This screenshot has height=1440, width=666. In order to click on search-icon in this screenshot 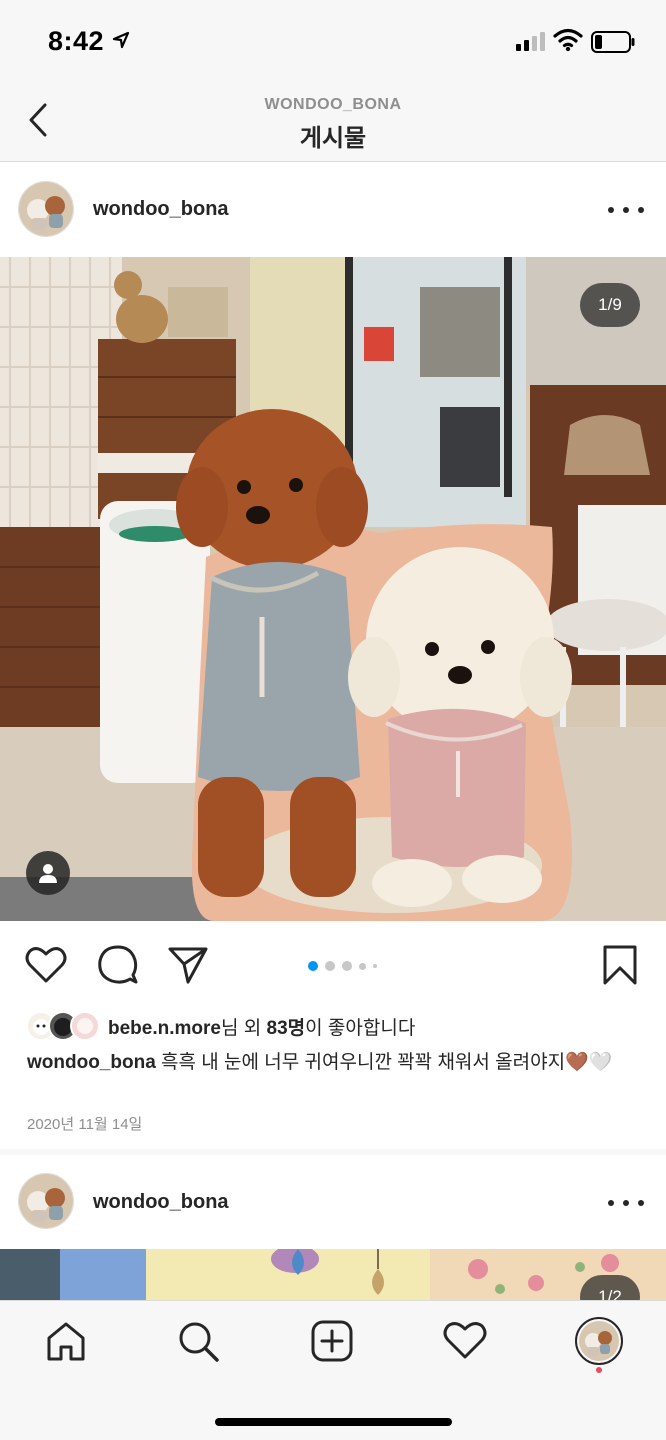, I will do `click(199, 1342)`.